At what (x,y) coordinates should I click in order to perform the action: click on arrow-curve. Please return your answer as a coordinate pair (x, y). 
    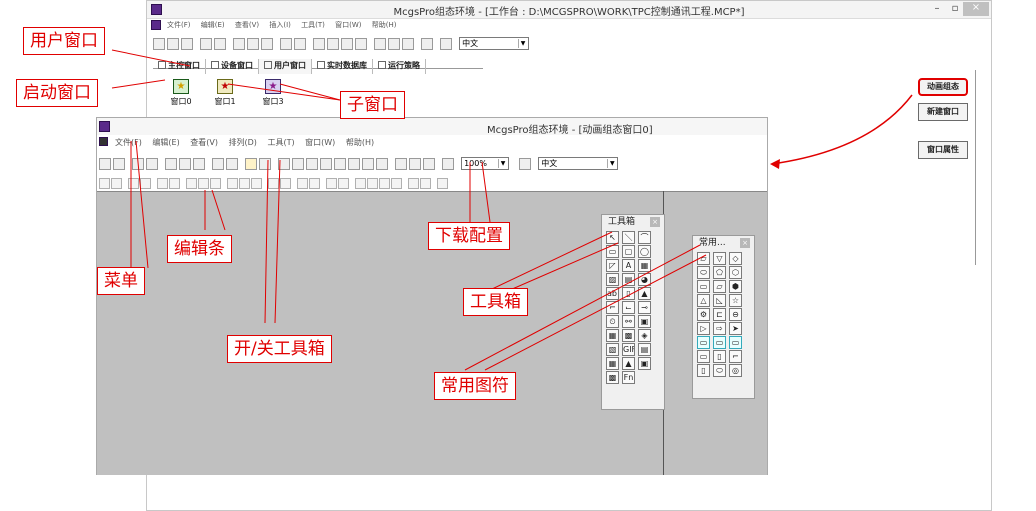
    Looking at the image, I should click on (842, 129).